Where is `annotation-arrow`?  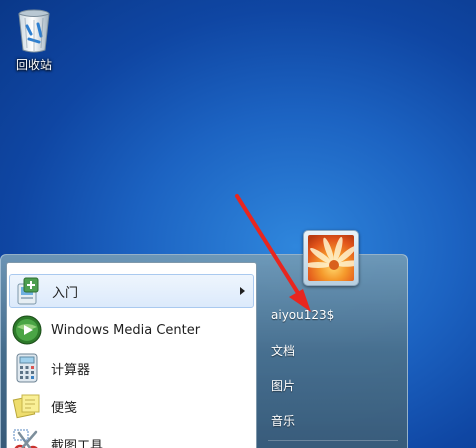
annotation-arrow is located at coordinates (273, 253).